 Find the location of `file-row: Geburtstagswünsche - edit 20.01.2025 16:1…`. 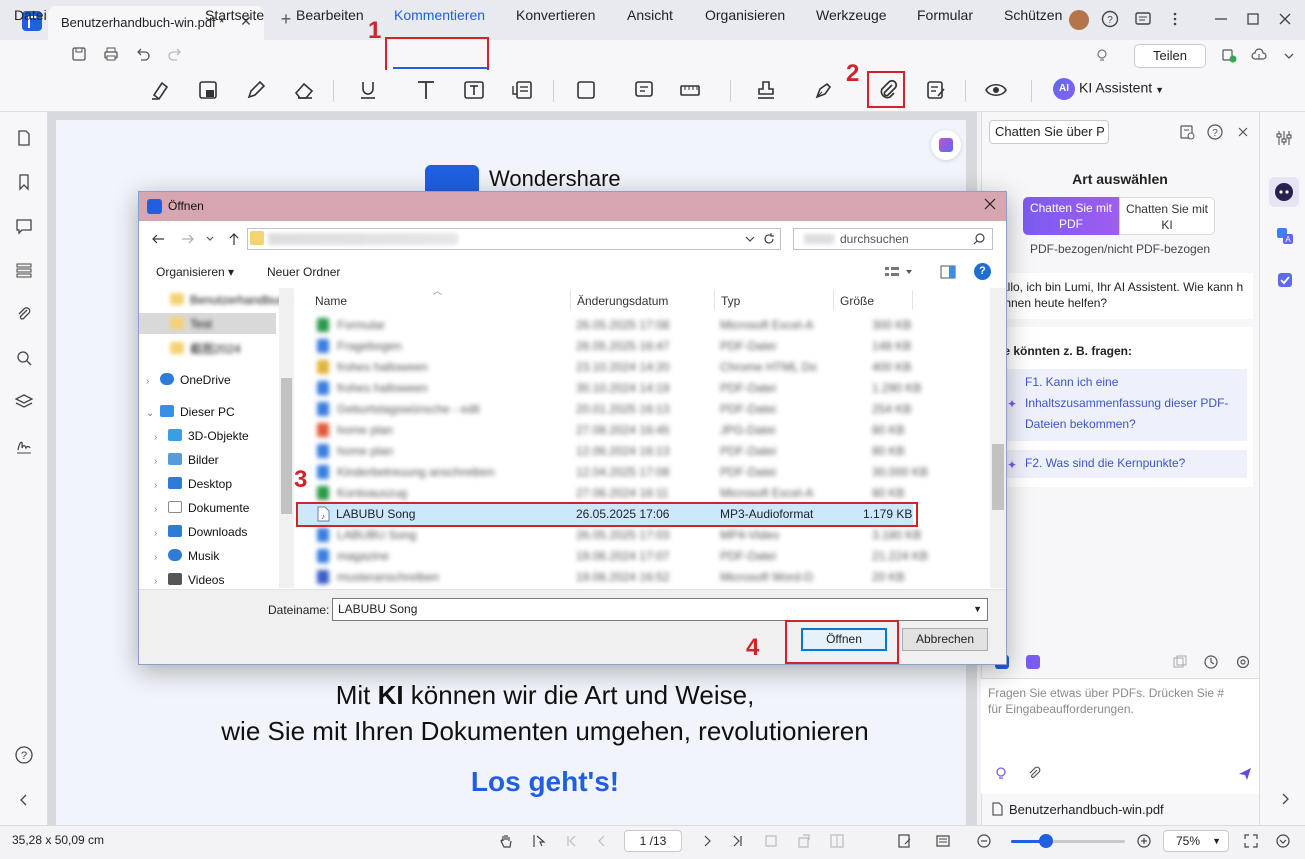

file-row: Geburtstagswünsche - edit 20.01.2025 16:1… is located at coordinates (605, 409).